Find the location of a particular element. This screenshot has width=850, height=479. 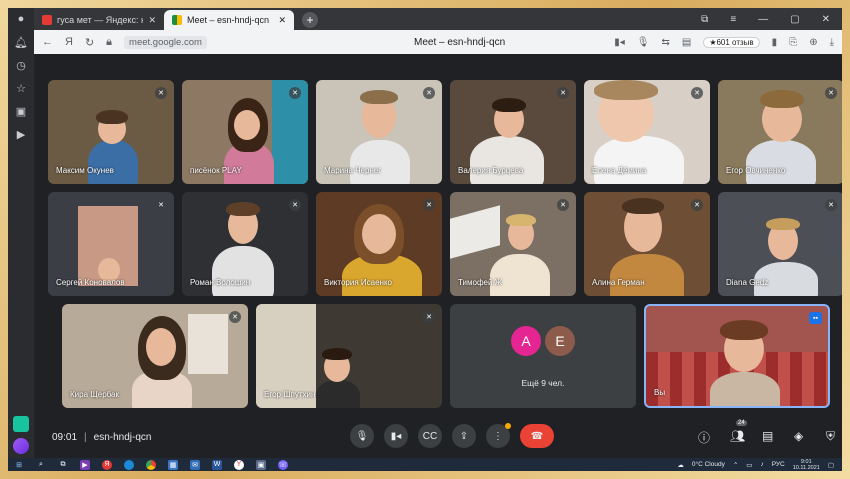

participant-tile: ✕ Виктория Исаенко is located at coordinates (379, 244).